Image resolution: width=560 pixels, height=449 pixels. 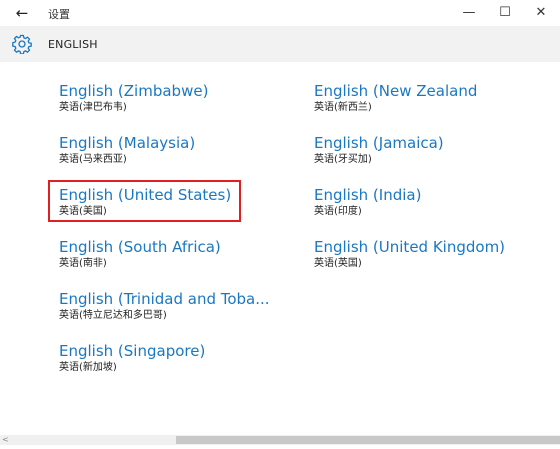 I want to click on language-option-new-zealand: English (New Zealand 英语(新西兰), so click(x=395, y=98).